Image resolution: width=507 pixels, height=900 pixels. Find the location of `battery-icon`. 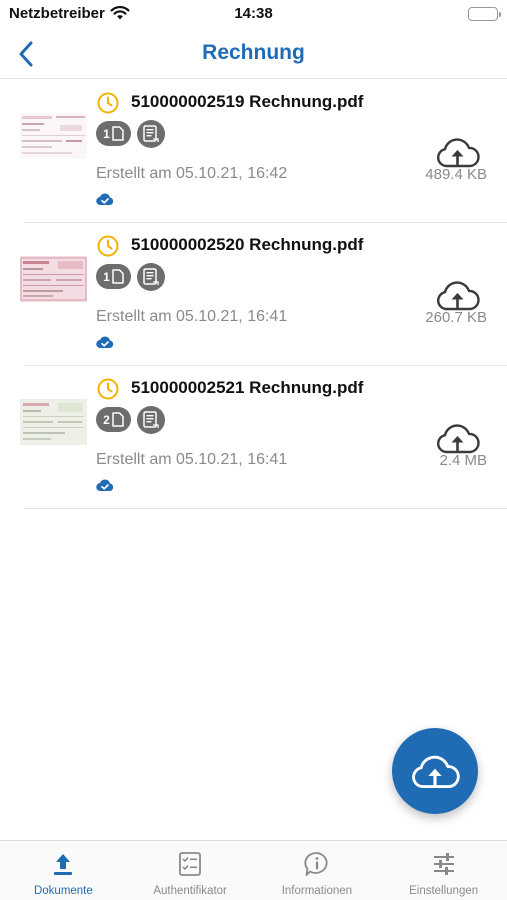

battery-icon is located at coordinates (484, 14).